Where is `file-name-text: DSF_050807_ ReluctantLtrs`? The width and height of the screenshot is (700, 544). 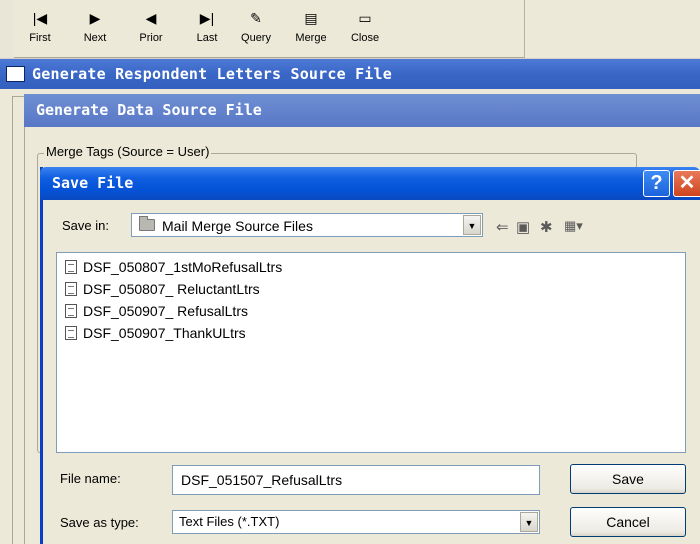
file-name-text: DSF_050807_ ReluctantLtrs is located at coordinates (171, 289).